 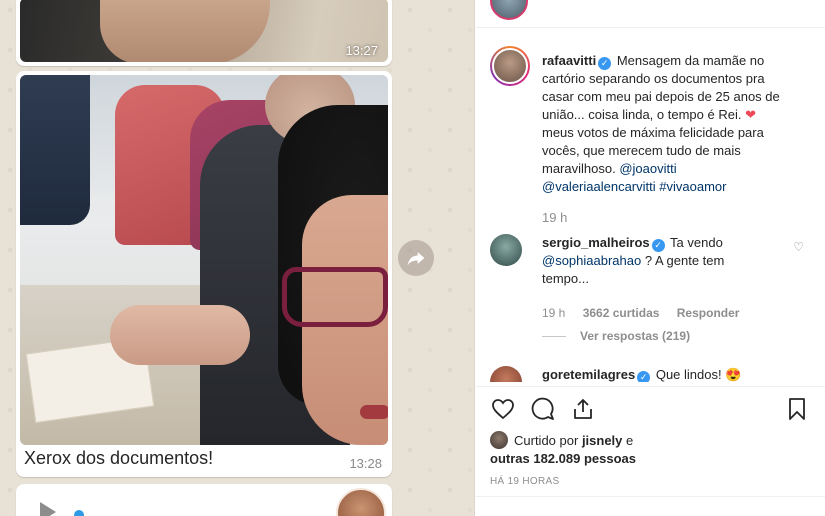 I want to click on image-message-top: 13:27, so click(x=204, y=33).